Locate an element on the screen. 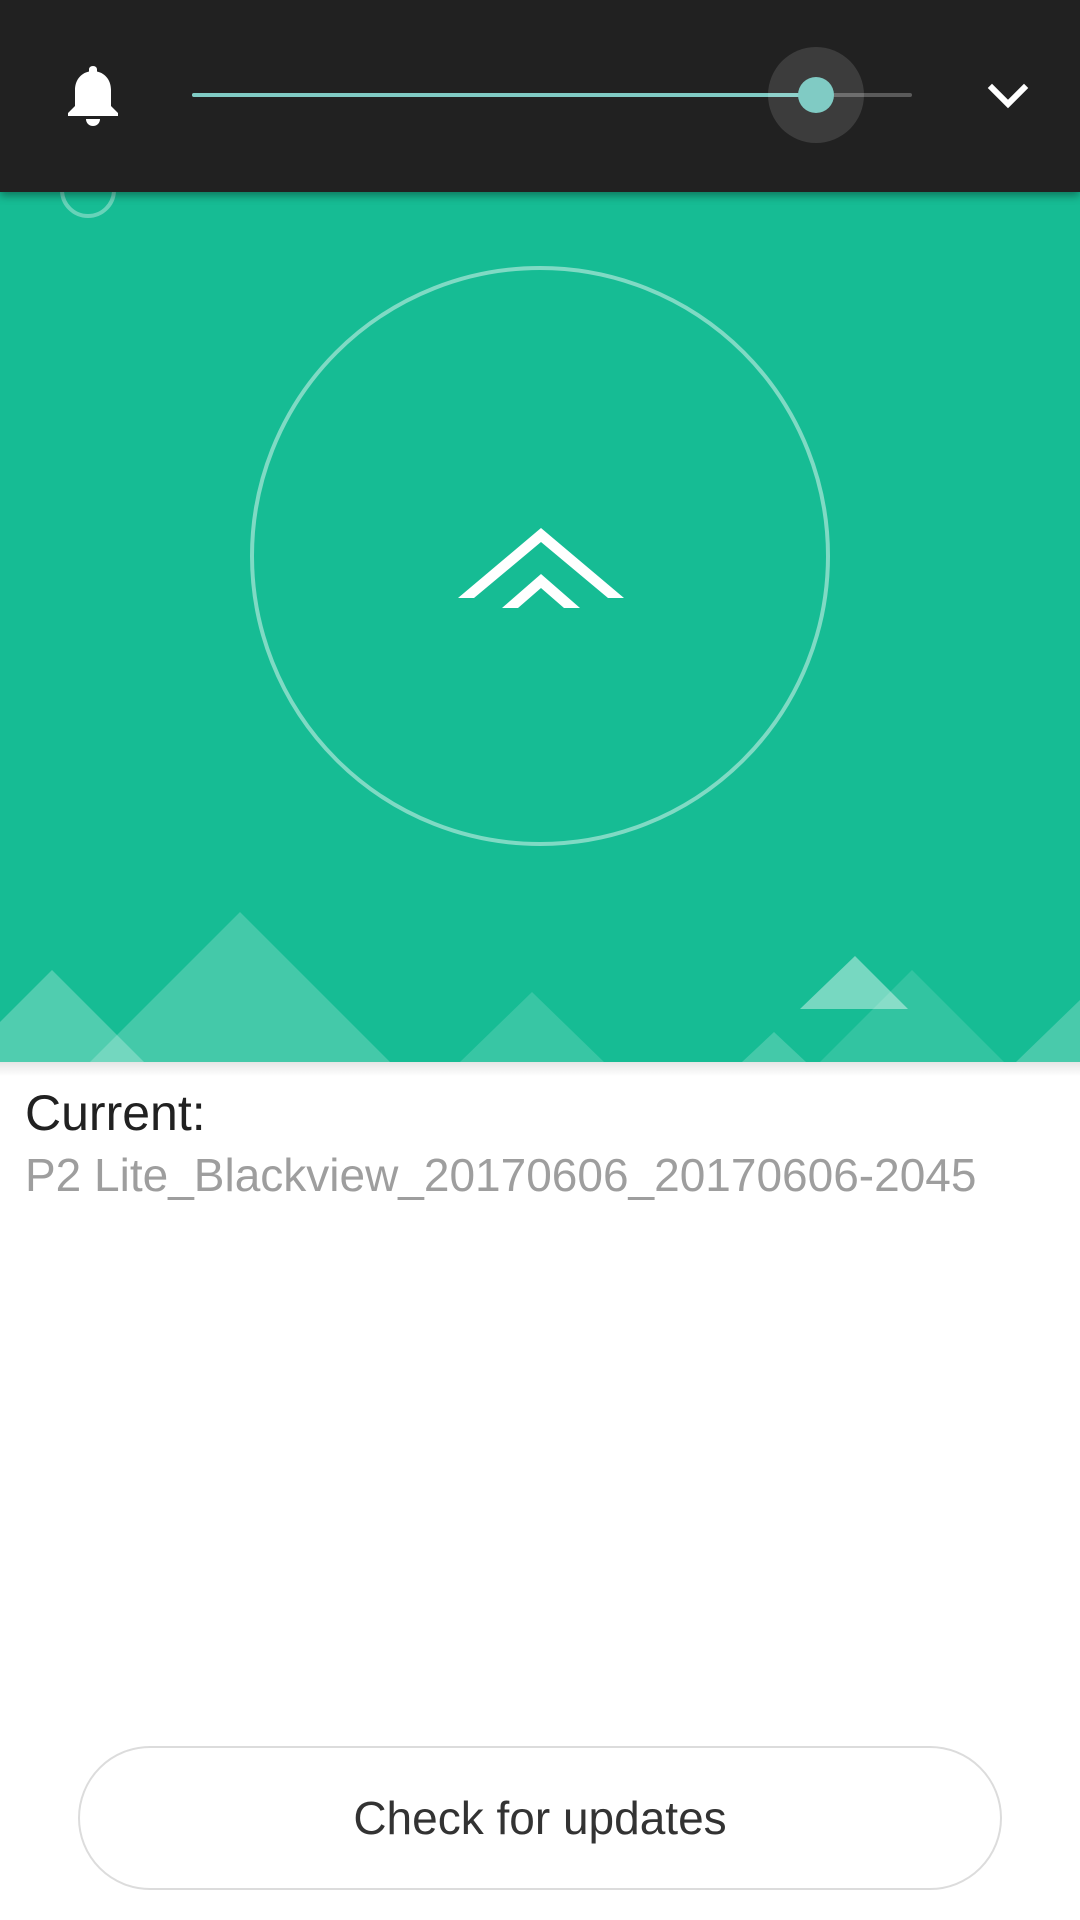  volume-slider is located at coordinates (552, 95).